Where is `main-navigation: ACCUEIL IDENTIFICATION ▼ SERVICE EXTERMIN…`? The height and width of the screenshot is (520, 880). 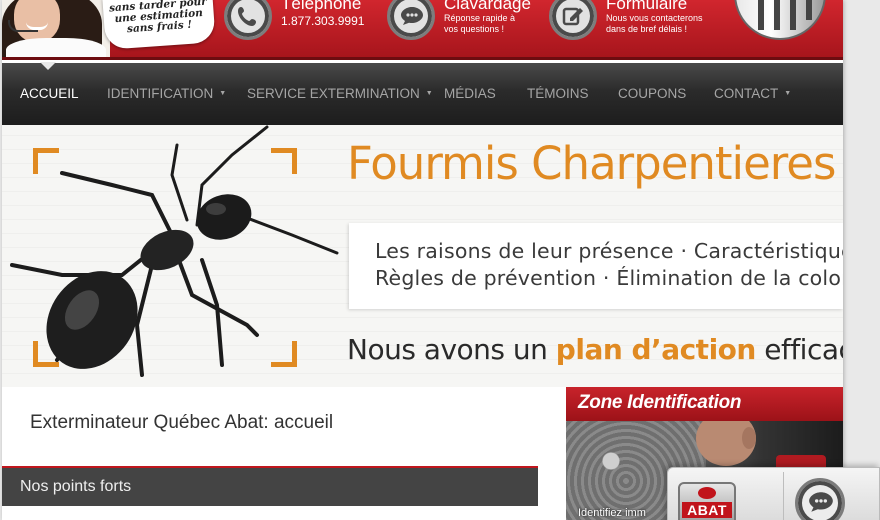
main-navigation: ACCUEIL IDENTIFICATION ▼ SERVICE EXTERMIN… is located at coordinates (422, 93).